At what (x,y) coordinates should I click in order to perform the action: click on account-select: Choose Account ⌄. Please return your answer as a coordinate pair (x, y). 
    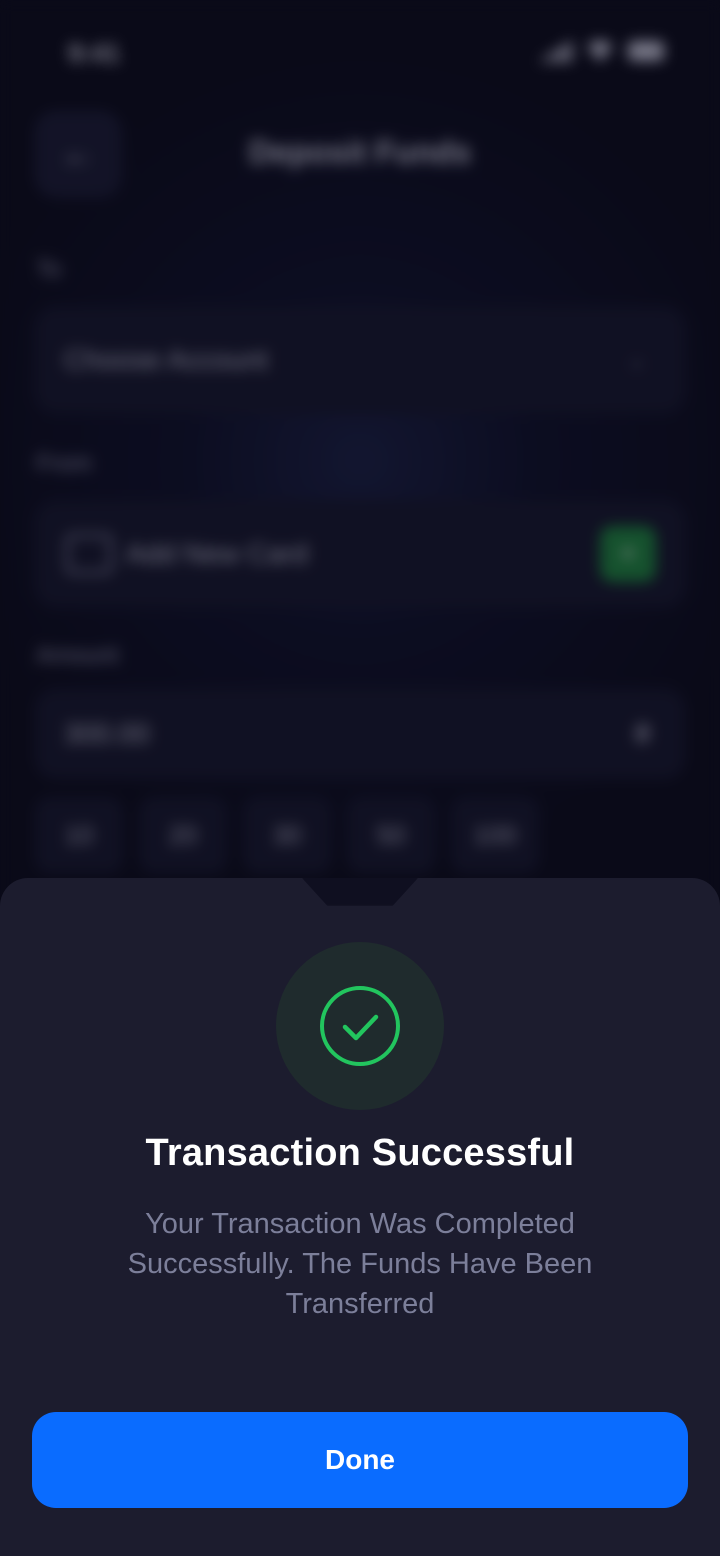
    Looking at the image, I should click on (360, 360).